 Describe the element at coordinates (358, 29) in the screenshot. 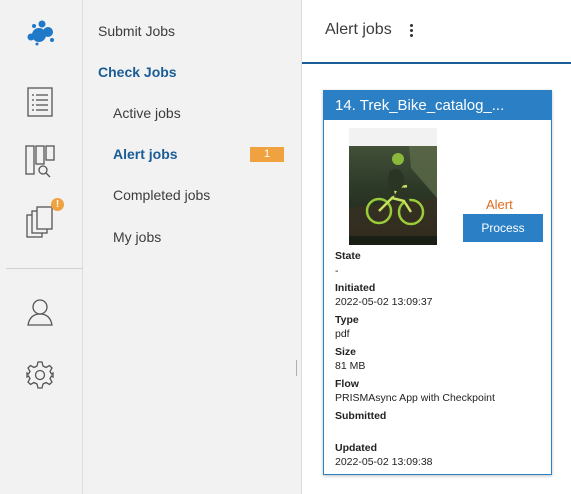

I see `page-title: Alert jobs` at that location.